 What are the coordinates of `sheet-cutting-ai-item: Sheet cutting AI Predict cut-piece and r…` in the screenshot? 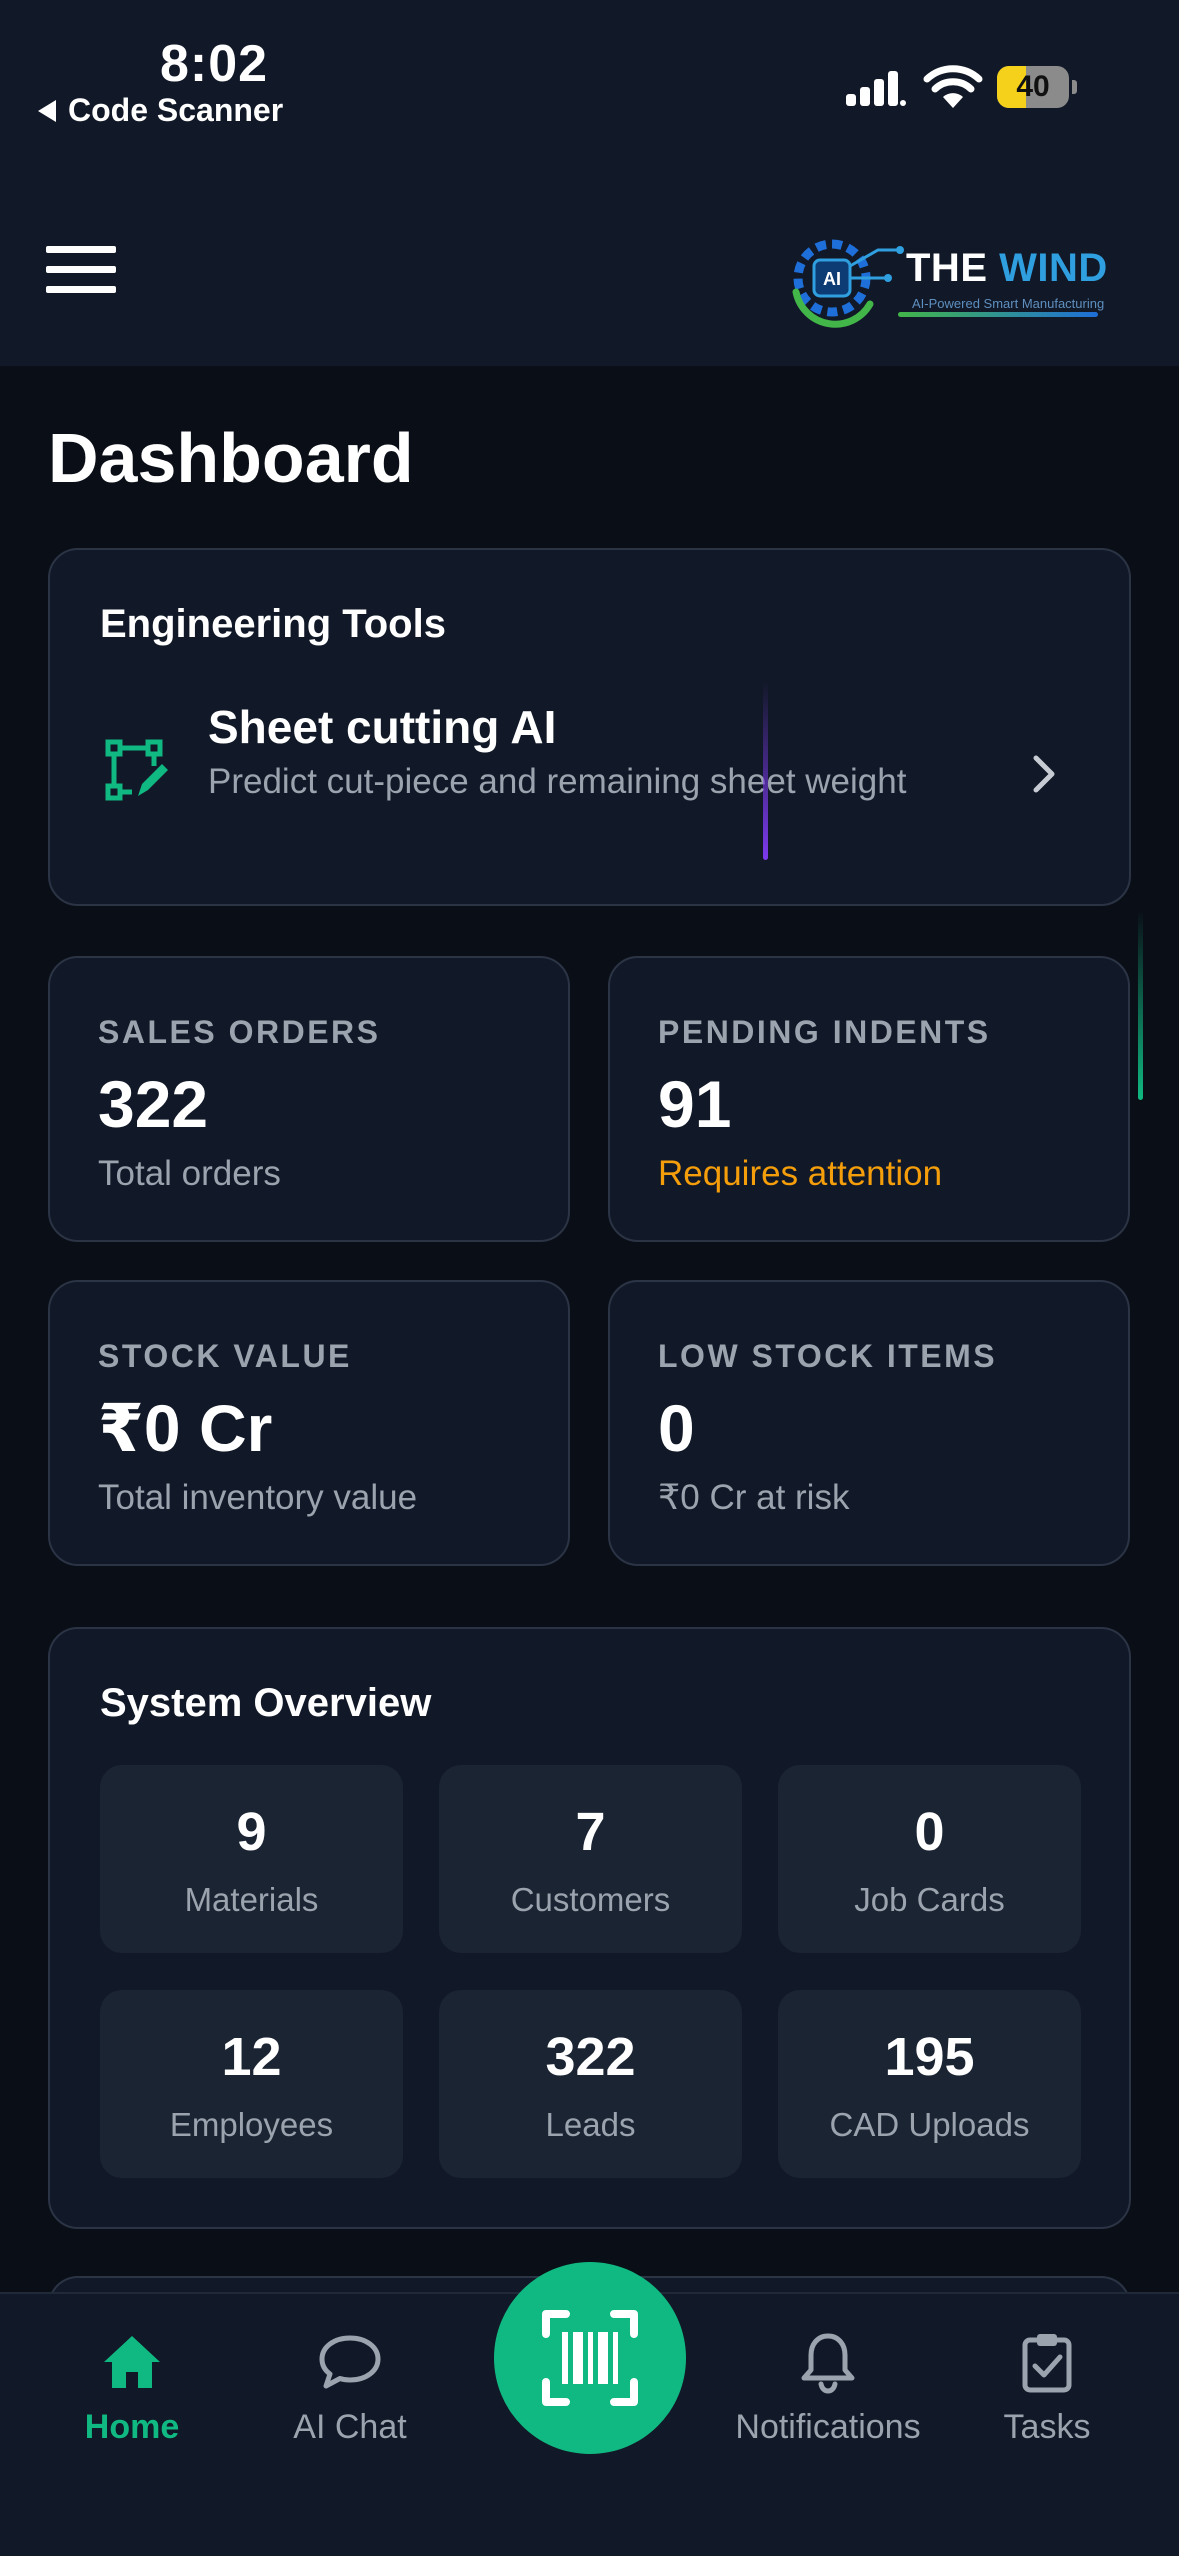 It's located at (589, 780).